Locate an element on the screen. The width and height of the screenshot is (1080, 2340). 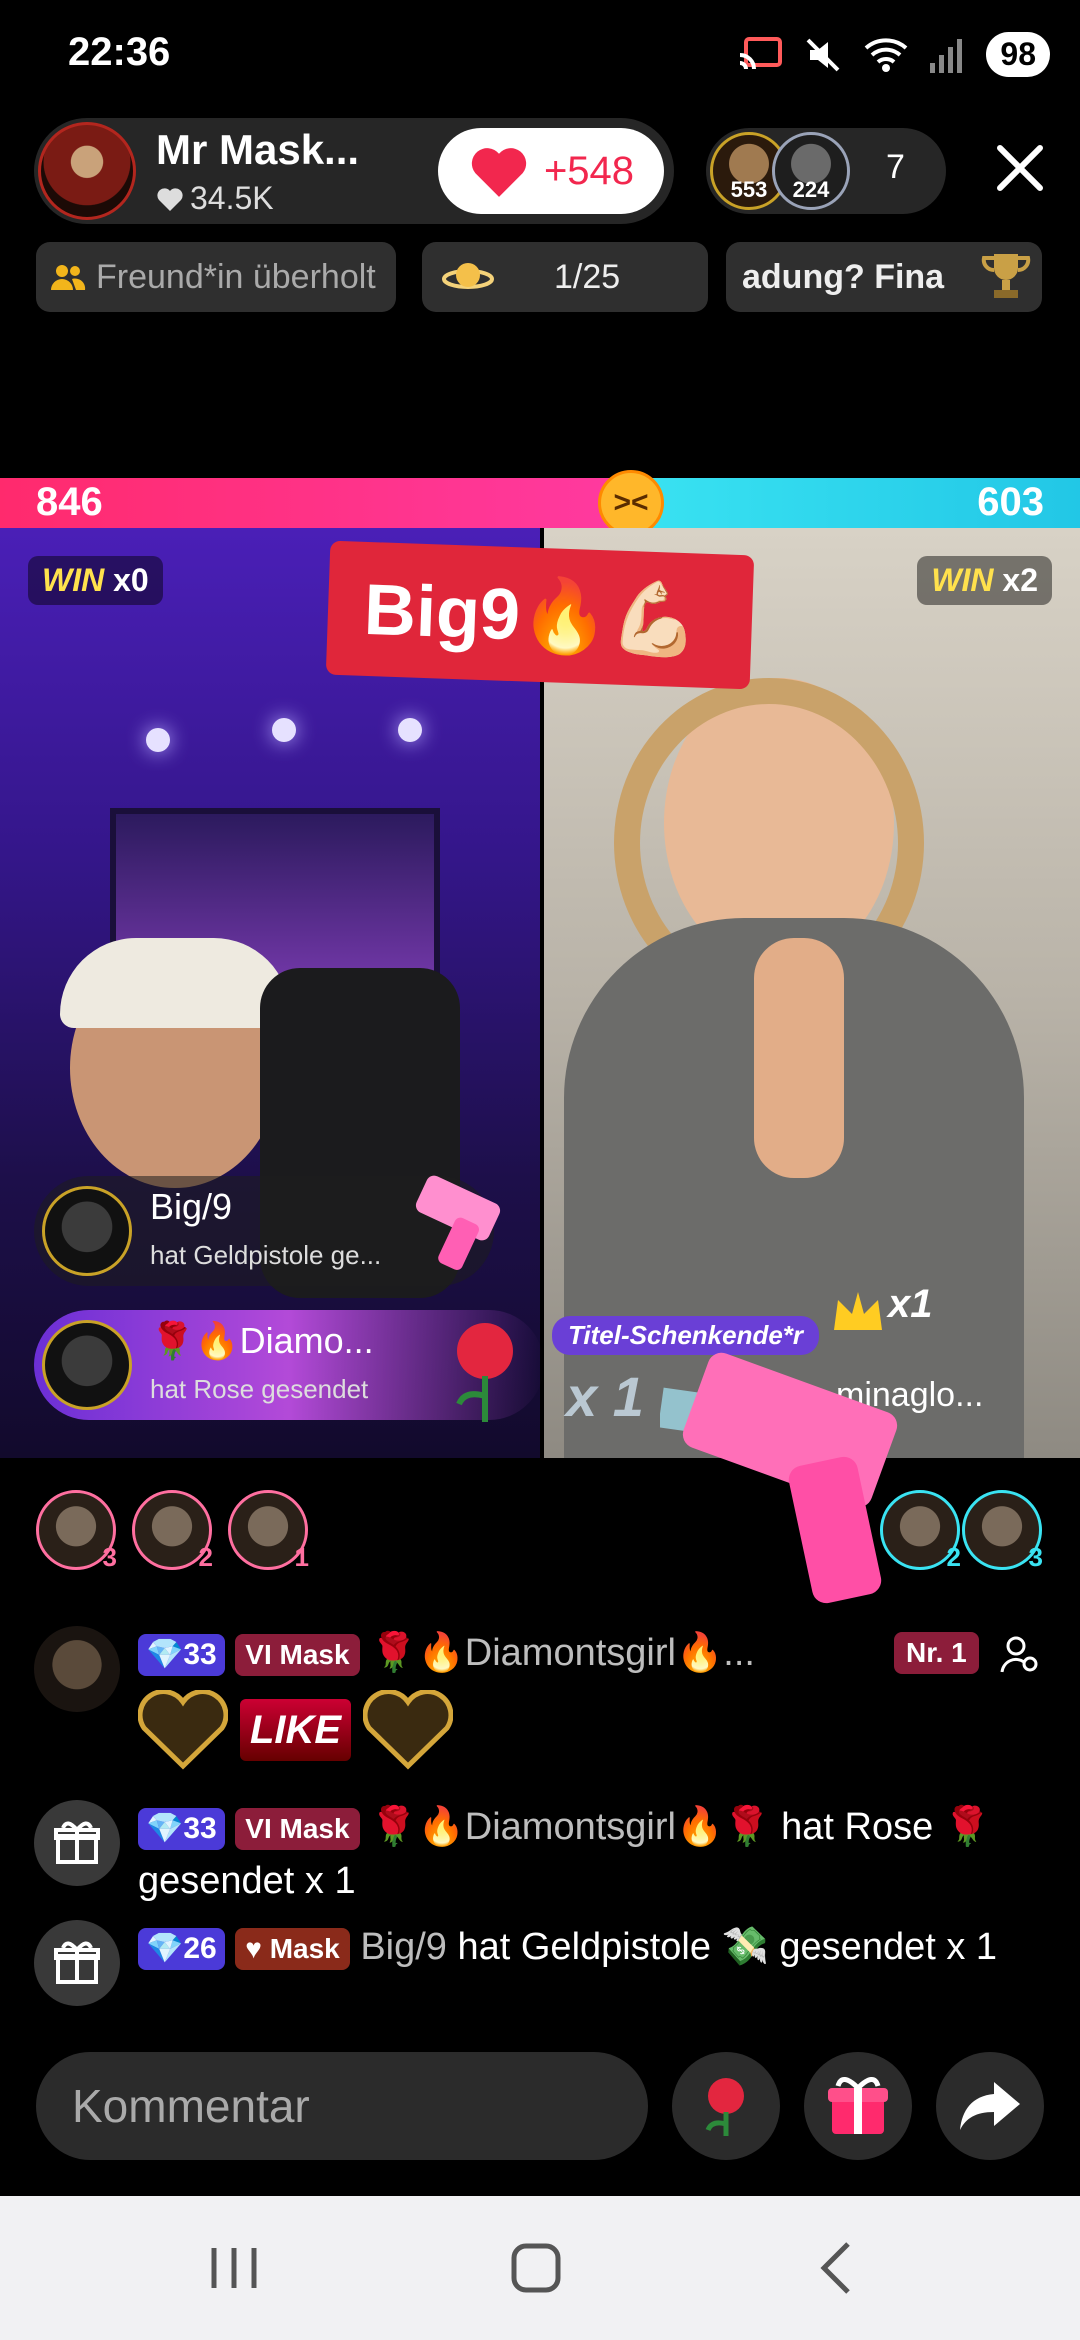
heart-icon is located at coordinates (170, 199).